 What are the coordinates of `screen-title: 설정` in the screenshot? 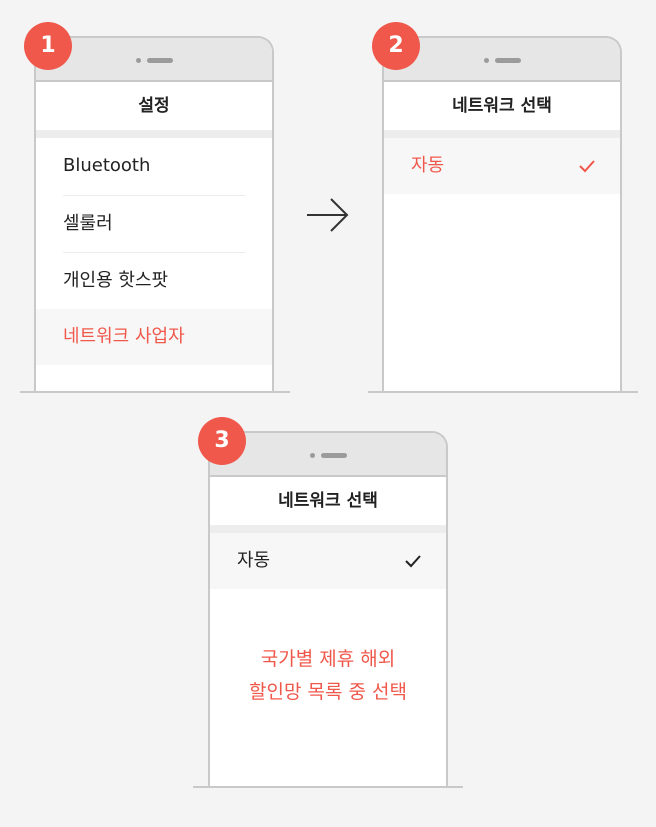 It's located at (154, 106).